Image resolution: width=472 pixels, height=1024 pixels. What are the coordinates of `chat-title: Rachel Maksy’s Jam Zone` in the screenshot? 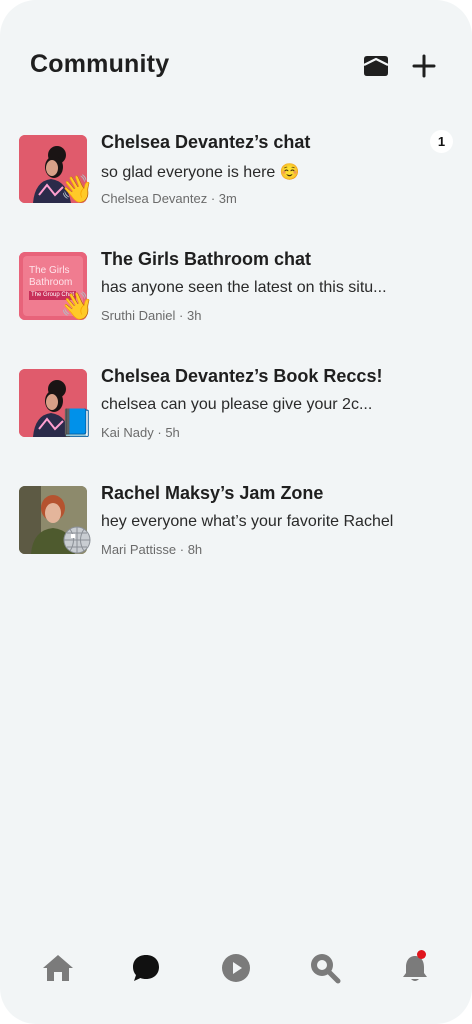 It's located at (212, 493).